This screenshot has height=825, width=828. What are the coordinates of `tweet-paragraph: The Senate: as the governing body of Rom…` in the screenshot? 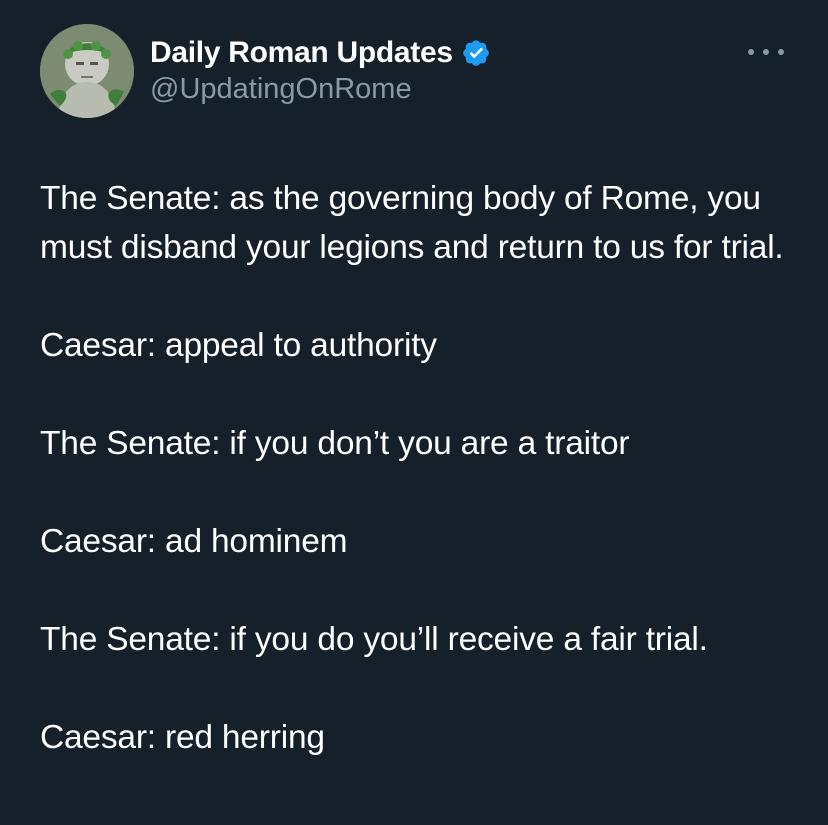 It's located at (412, 223).